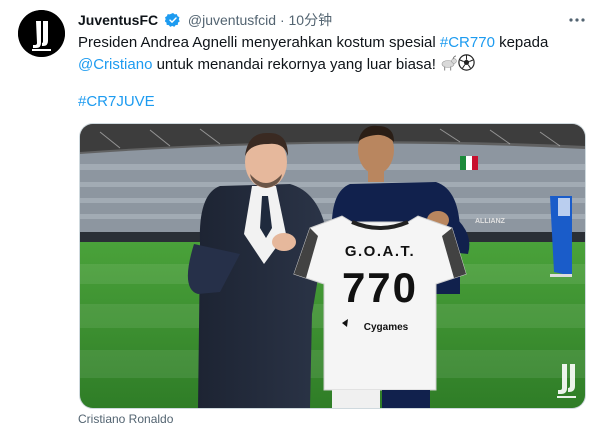 Image resolution: width=605 pixels, height=427 pixels. I want to click on juventus-logo-icon, so click(41, 33).